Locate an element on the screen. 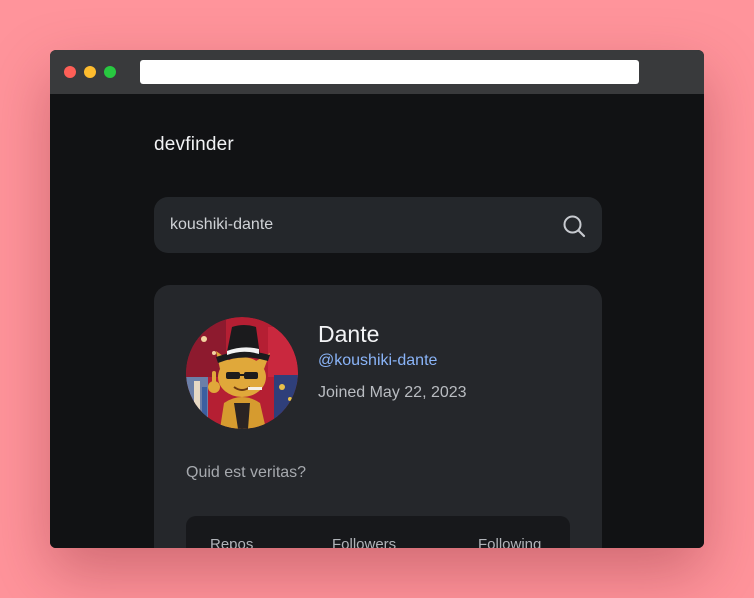  profile-bio: Quid est veritas? is located at coordinates (246, 472).